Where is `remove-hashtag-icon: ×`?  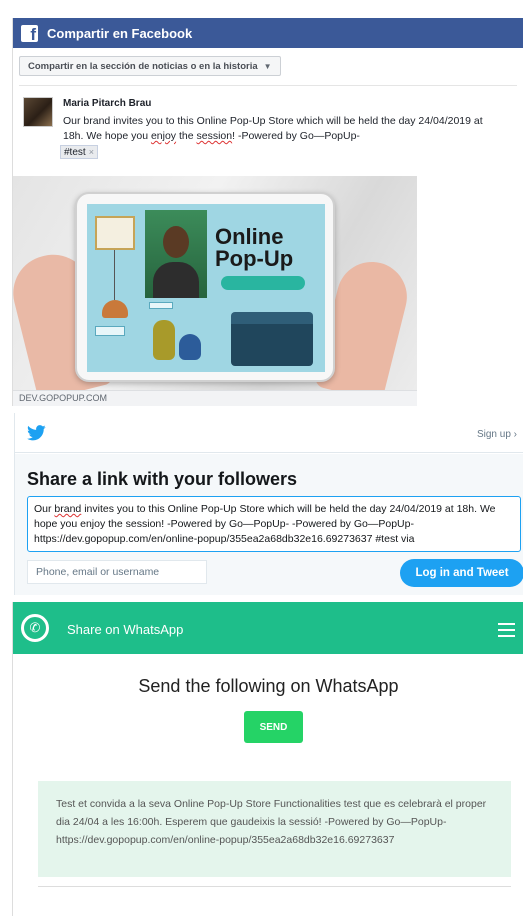
remove-hashtag-icon: × is located at coordinates (91, 152).